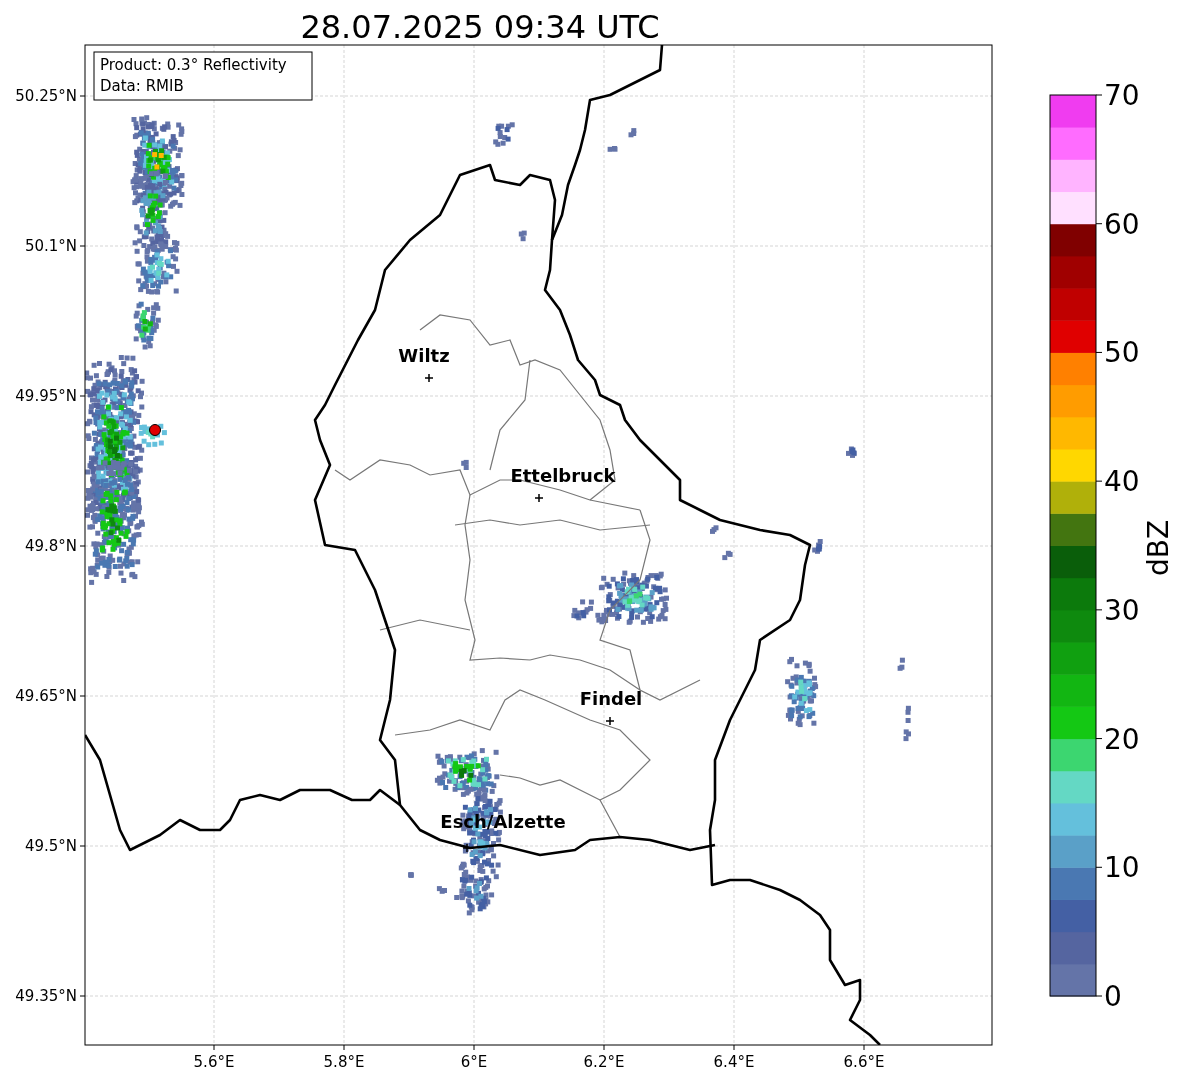 The image size is (1184, 1081). What do you see at coordinates (193, 65) in the screenshot?
I see `info-text: Product: 0.3° Reflectivity` at bounding box center [193, 65].